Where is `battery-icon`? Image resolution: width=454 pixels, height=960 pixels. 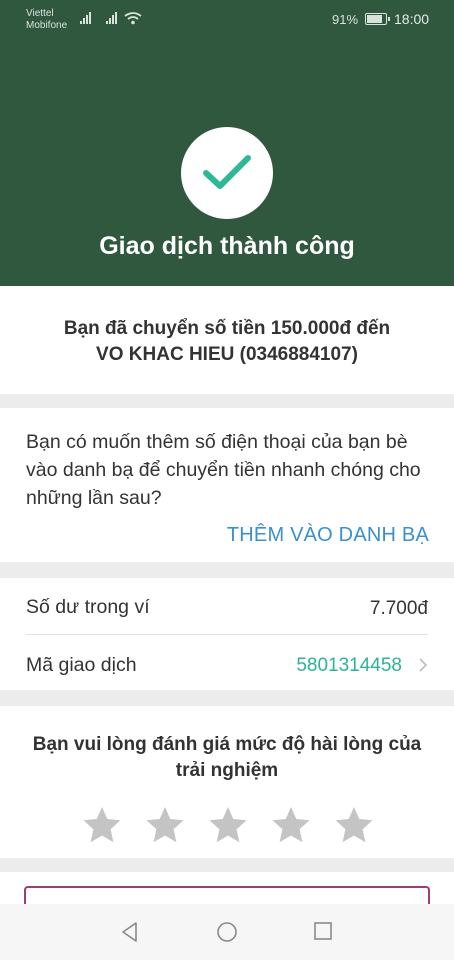
battery-icon is located at coordinates (377, 19).